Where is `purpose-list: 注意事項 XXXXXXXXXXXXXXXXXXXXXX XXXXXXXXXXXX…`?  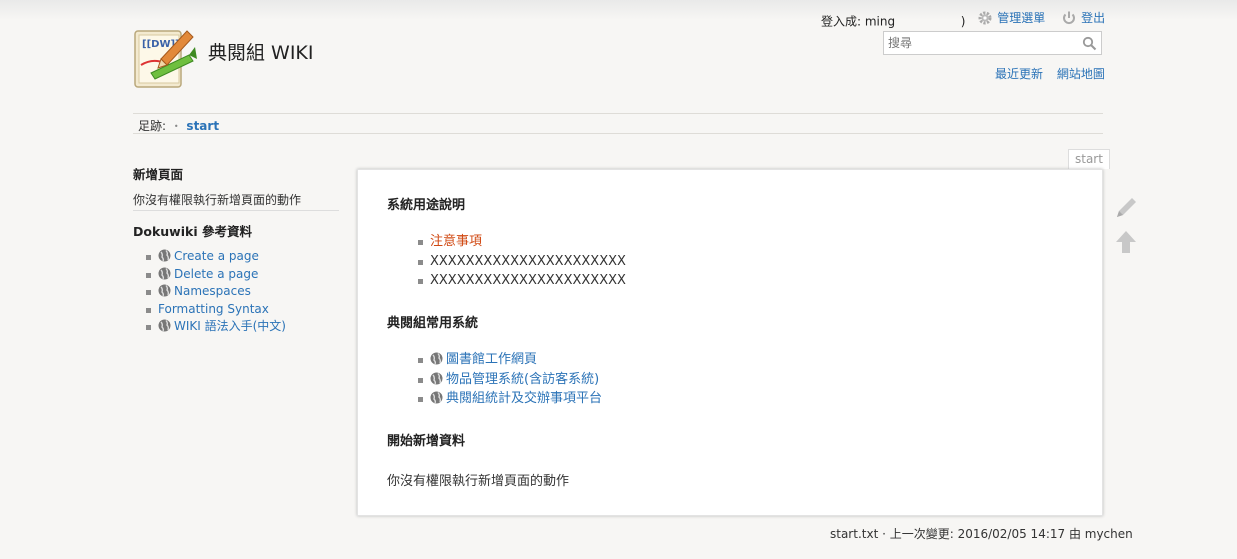
purpose-list: 注意事項 XXXXXXXXXXXXXXXXXXXXXX XXXXXXXXXXXX… is located at coordinates (522, 261).